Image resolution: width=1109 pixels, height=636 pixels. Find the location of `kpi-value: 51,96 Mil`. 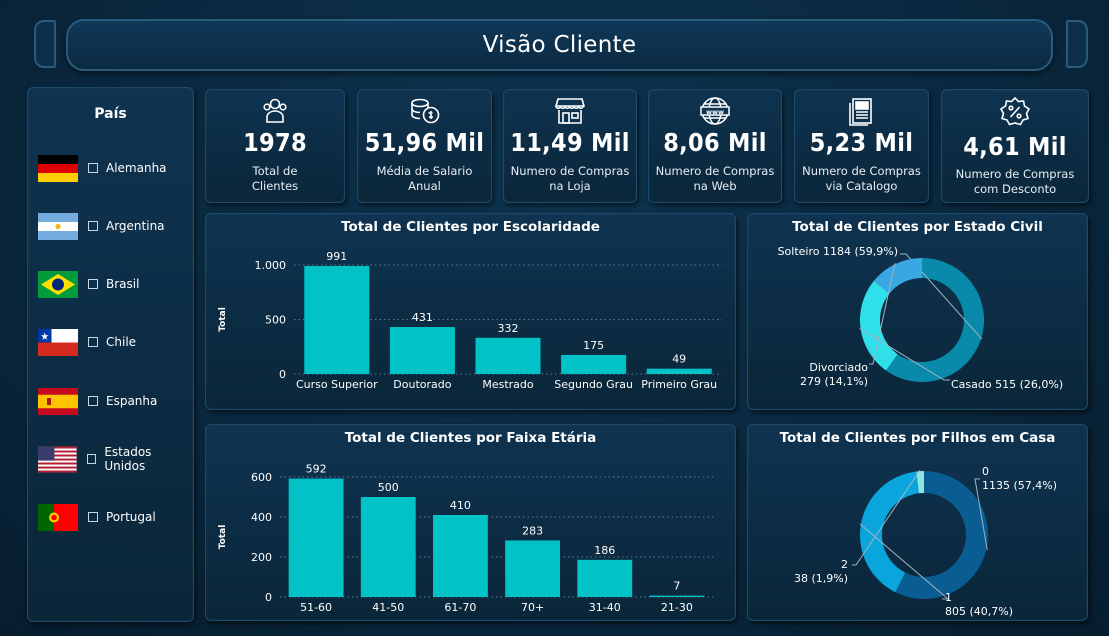

kpi-value: 51,96 Mil is located at coordinates (424, 142).